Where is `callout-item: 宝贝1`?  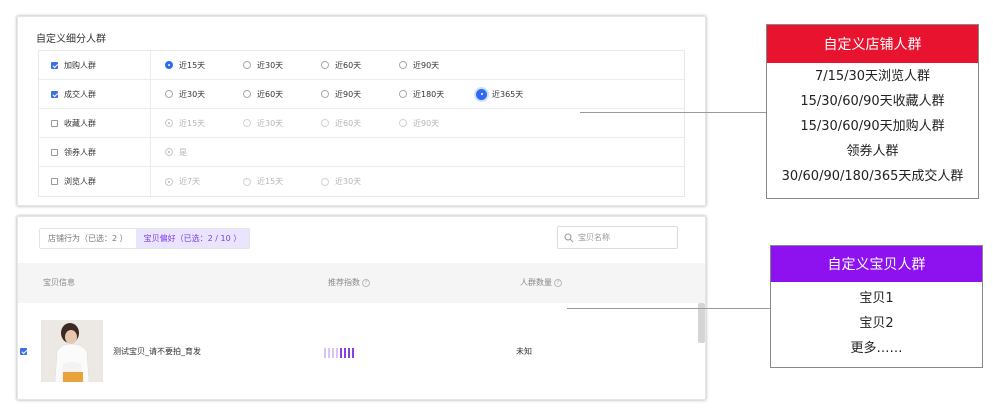 callout-item: 宝贝1 is located at coordinates (876, 298).